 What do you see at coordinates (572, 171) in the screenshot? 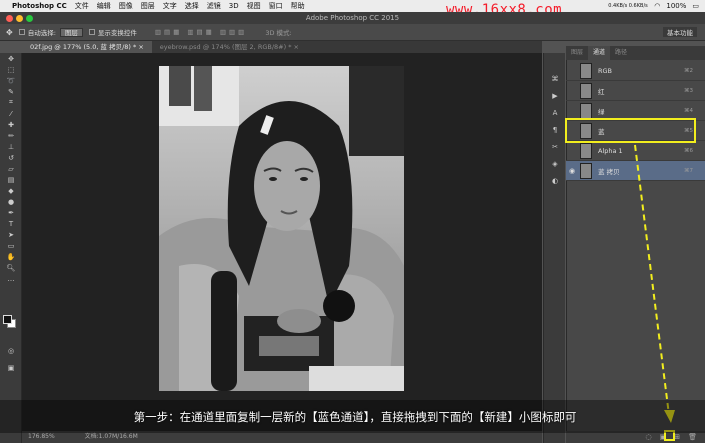
I see `visibility-eye-icon: ◉` at bounding box center [572, 171].